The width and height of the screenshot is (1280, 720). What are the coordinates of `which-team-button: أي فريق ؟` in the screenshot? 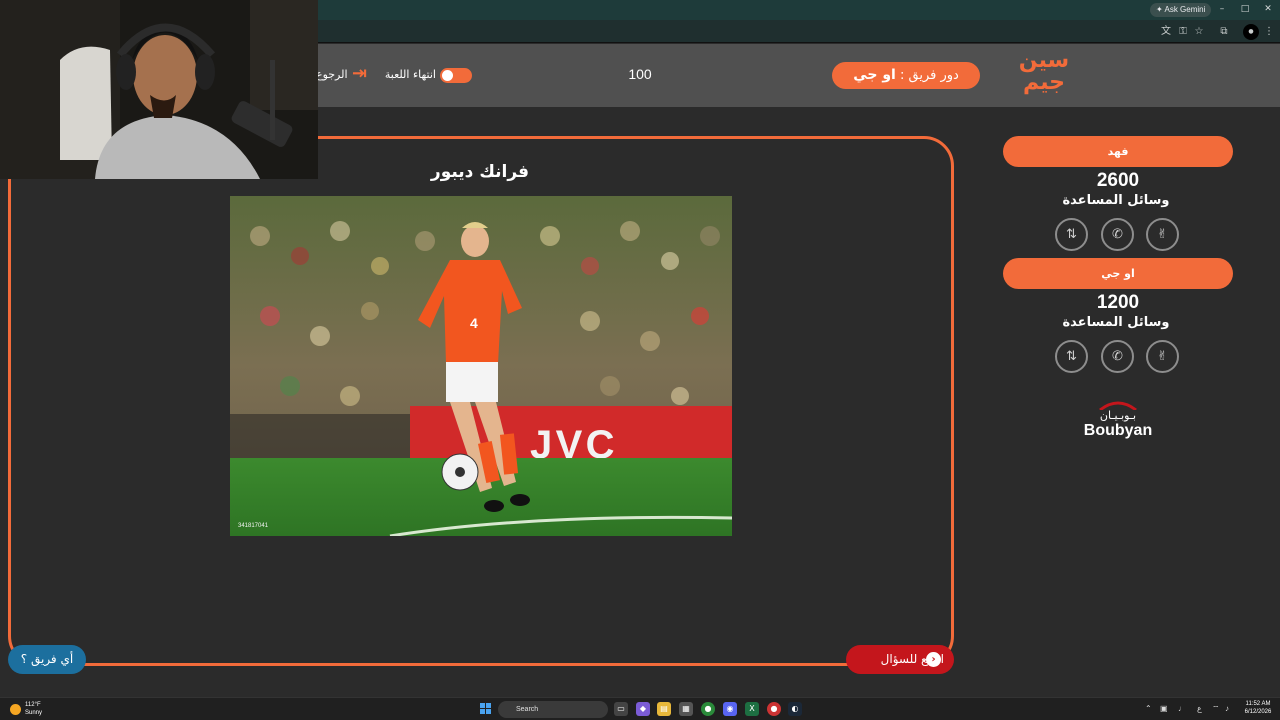 It's located at (47, 659).